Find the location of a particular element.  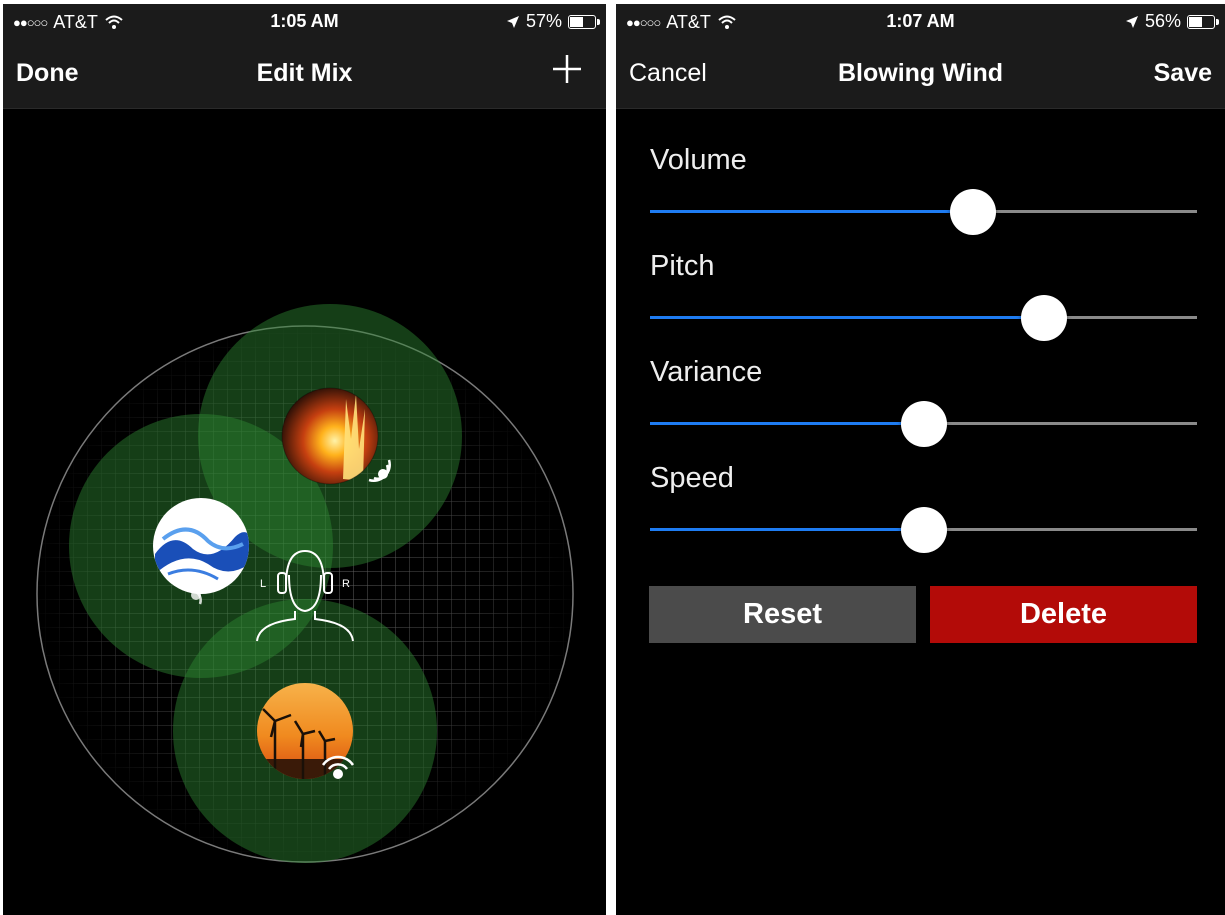

pitch-slider-thumb is located at coordinates (1043, 317).